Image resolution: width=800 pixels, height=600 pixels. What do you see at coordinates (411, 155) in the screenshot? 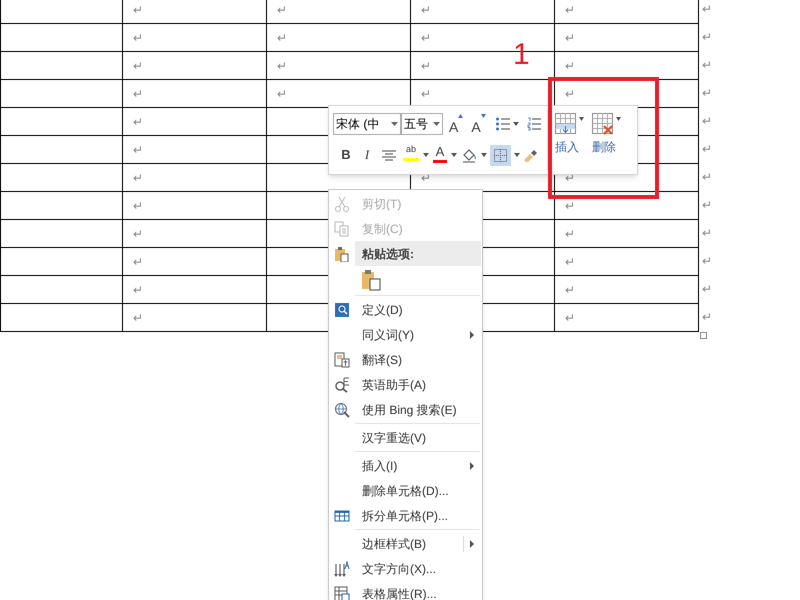
I see `highlight-button: ab` at bounding box center [411, 155].